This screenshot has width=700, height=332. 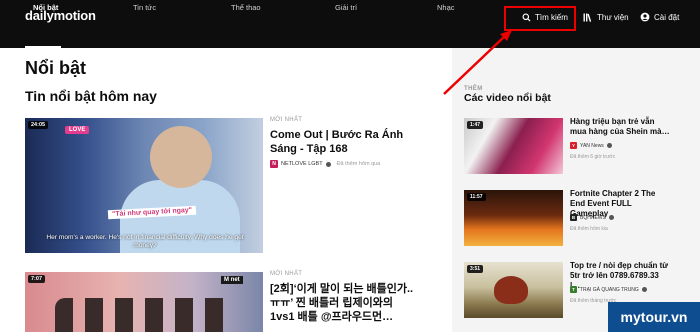 I want to click on channel-name: YAN News, so click(x=592, y=146).